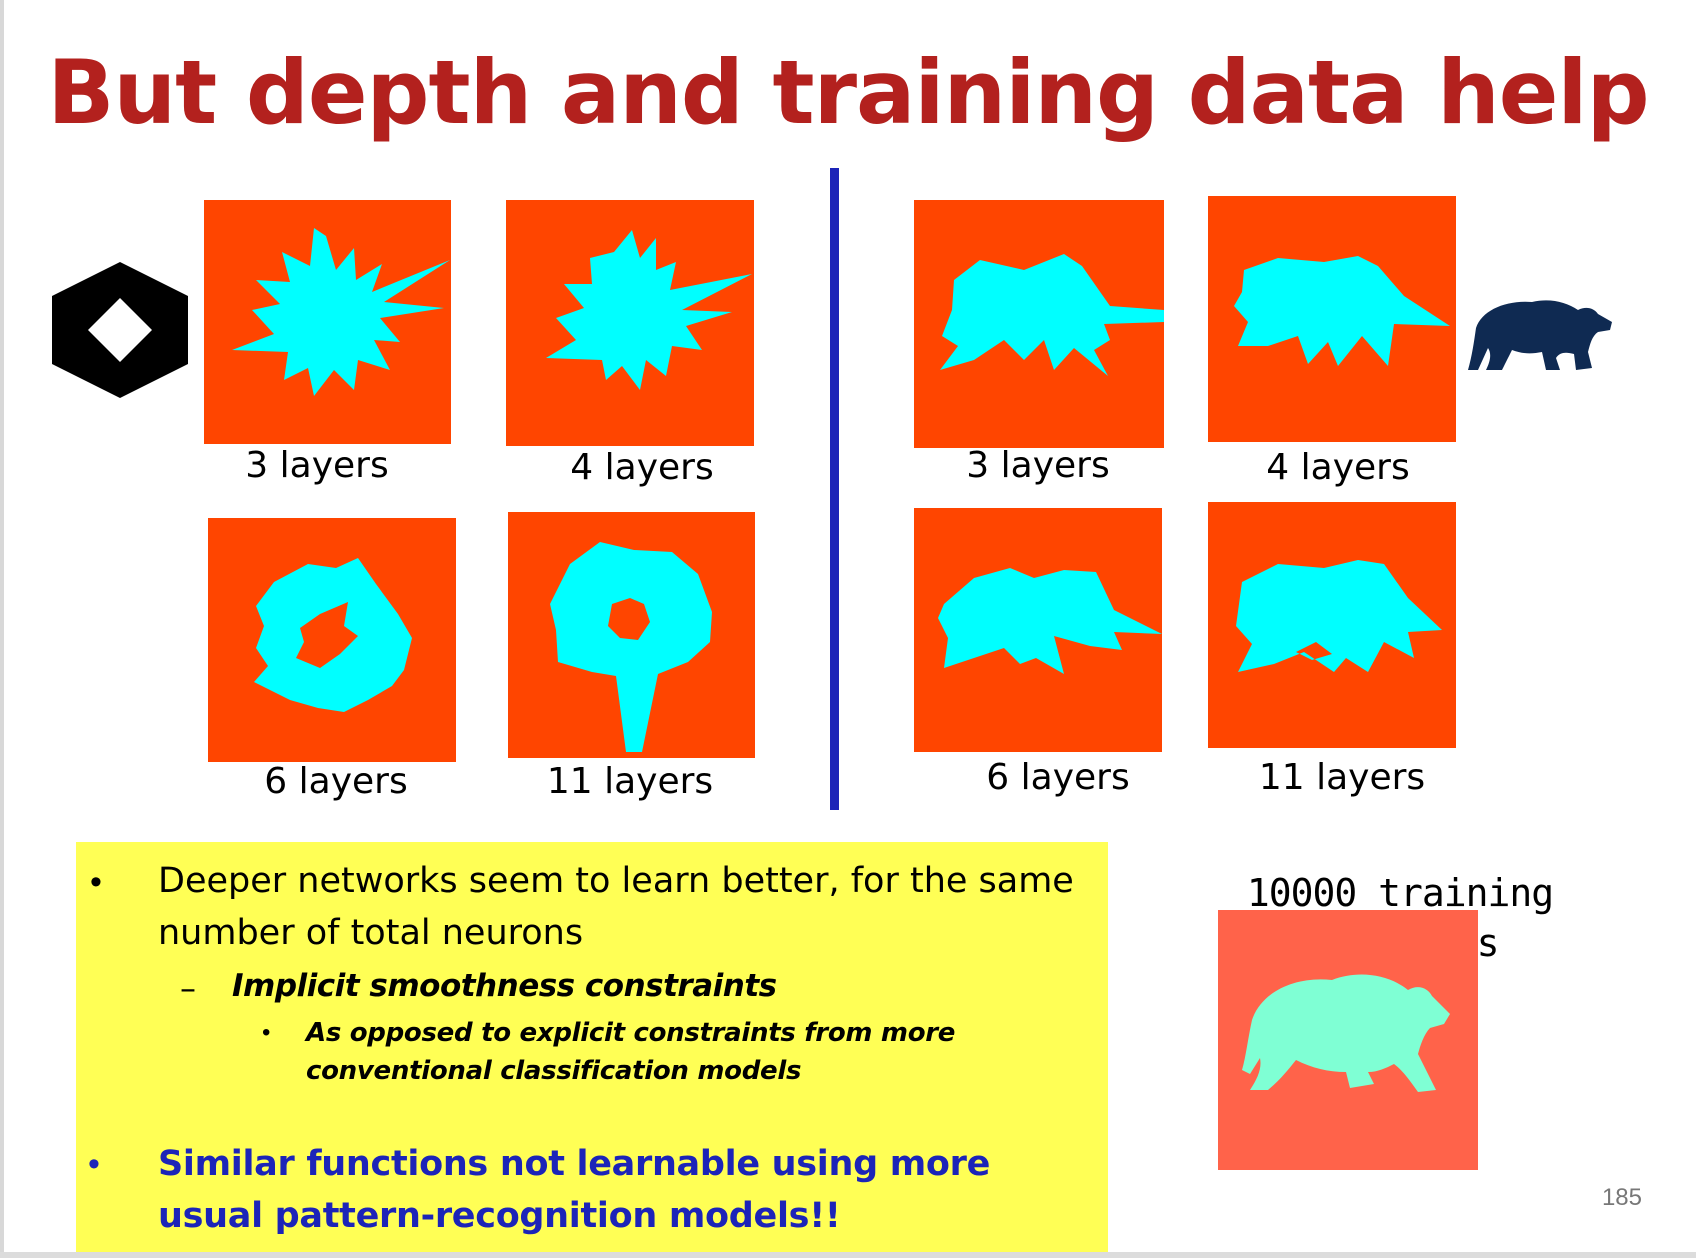  I want to click on right-tile-4-layers, so click(1332, 319).